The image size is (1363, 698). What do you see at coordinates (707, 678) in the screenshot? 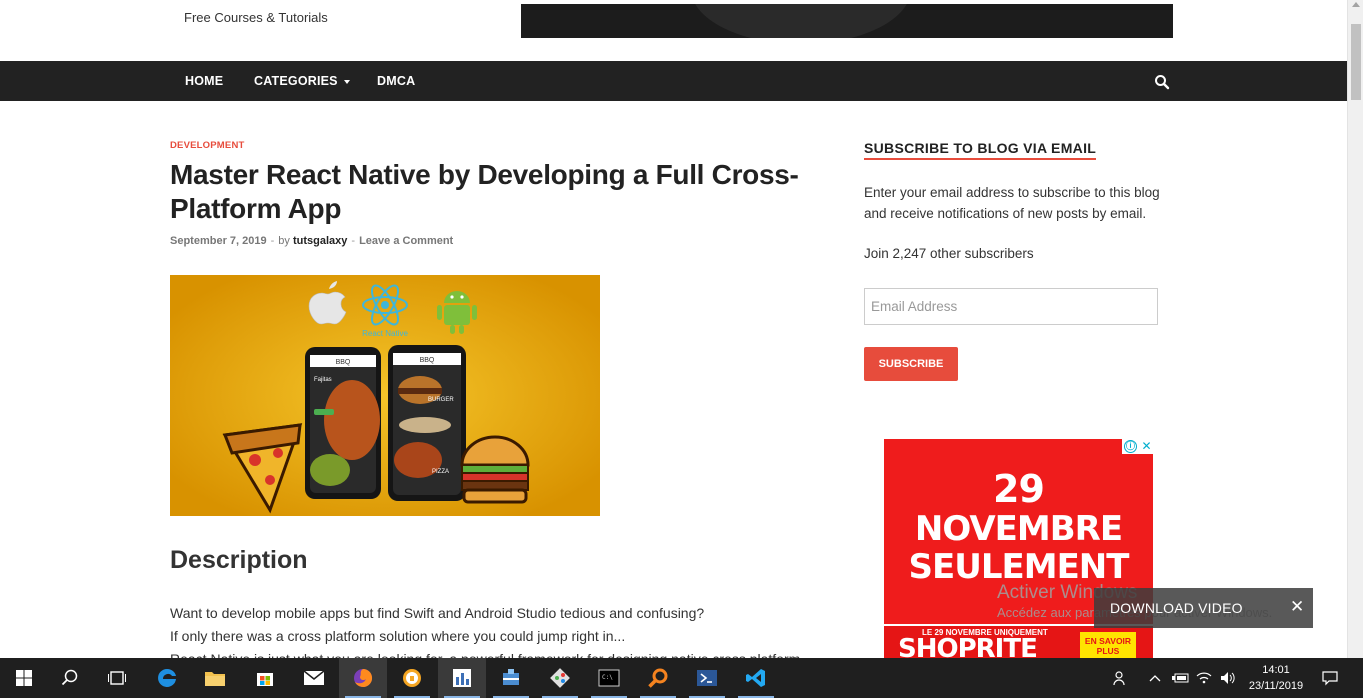
I see `powershell-icon` at bounding box center [707, 678].